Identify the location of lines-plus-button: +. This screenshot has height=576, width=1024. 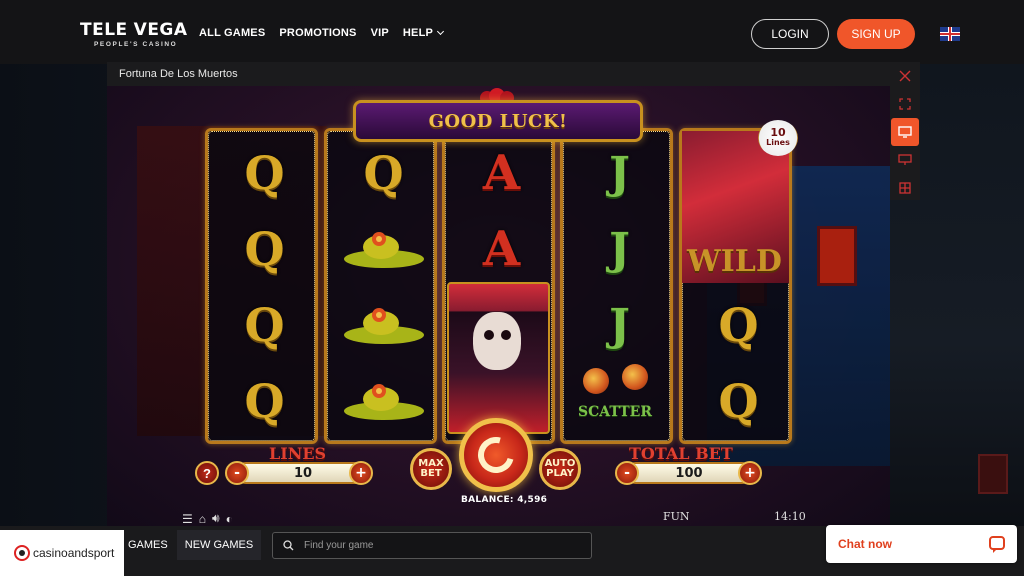
(361, 473).